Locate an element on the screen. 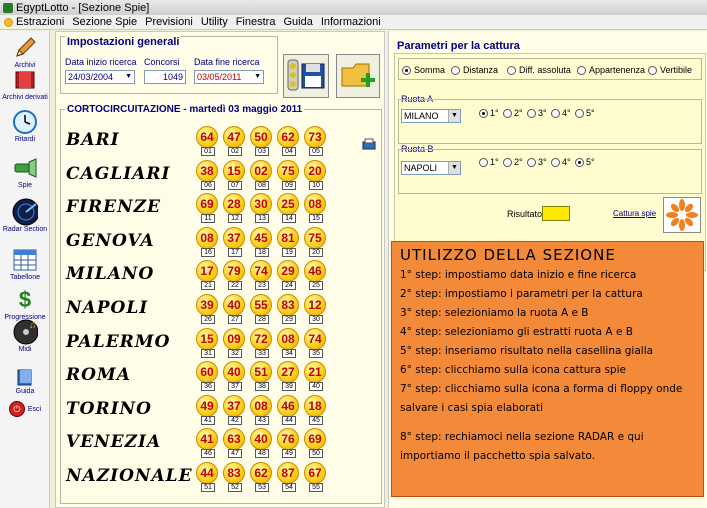  result-input is located at coordinates (556, 213).